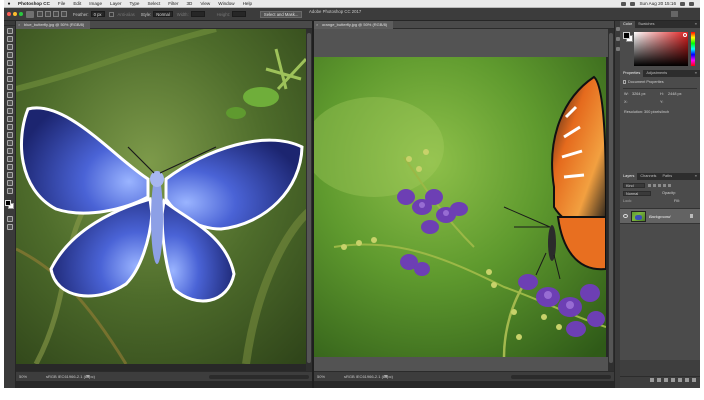  What do you see at coordinates (675, 94) in the screenshot?
I see `height-value: 2448 px` at bounding box center [675, 94].